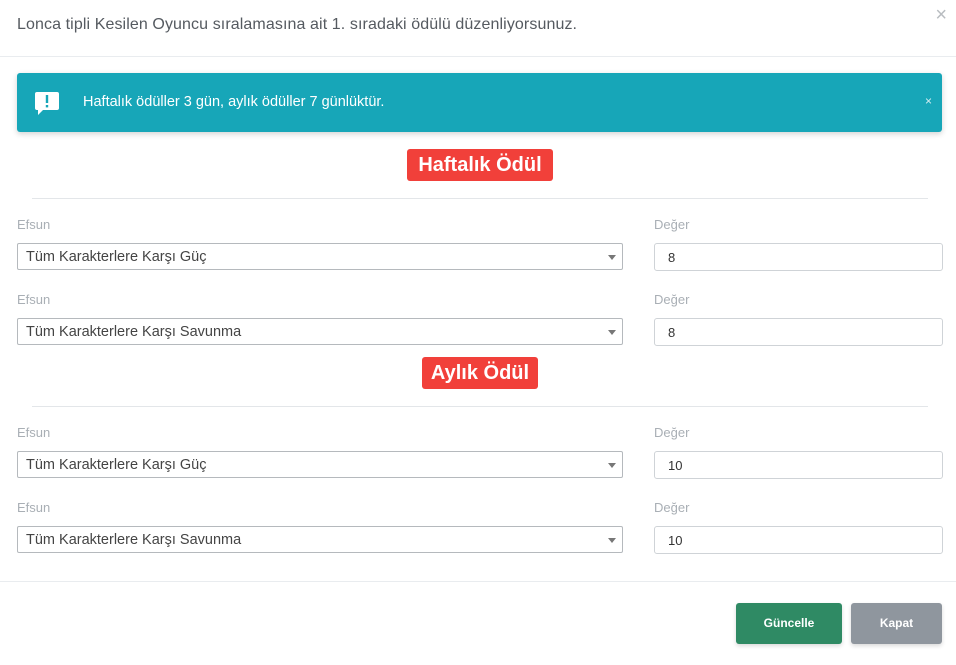 This screenshot has width=956, height=665. Describe the element at coordinates (47, 103) in the screenshot. I see `message-alert-icon` at that location.